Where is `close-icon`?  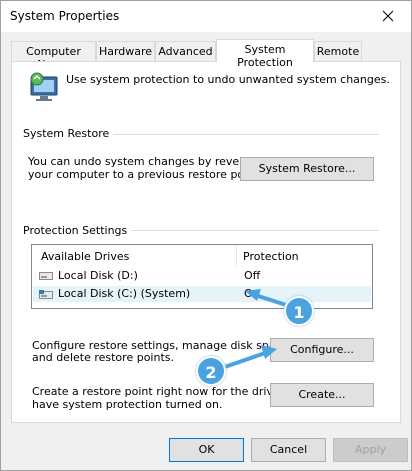
close-icon is located at coordinates (388, 16).